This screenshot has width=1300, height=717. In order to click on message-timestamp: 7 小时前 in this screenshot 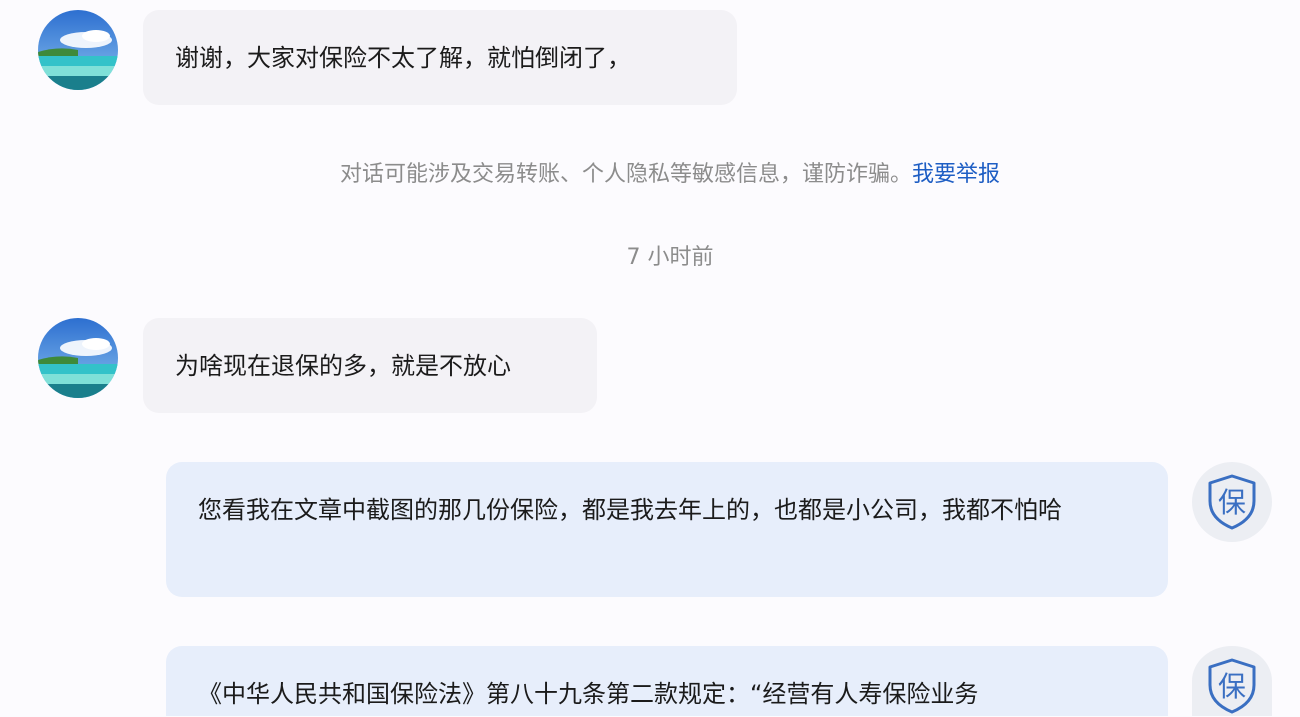, I will do `click(670, 257)`.